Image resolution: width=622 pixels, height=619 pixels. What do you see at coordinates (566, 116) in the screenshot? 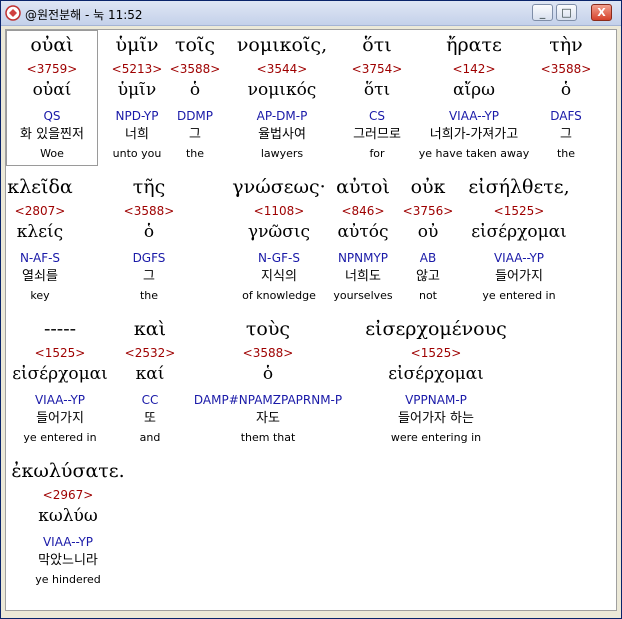
I see `parsing-code: DAFS` at bounding box center [566, 116].